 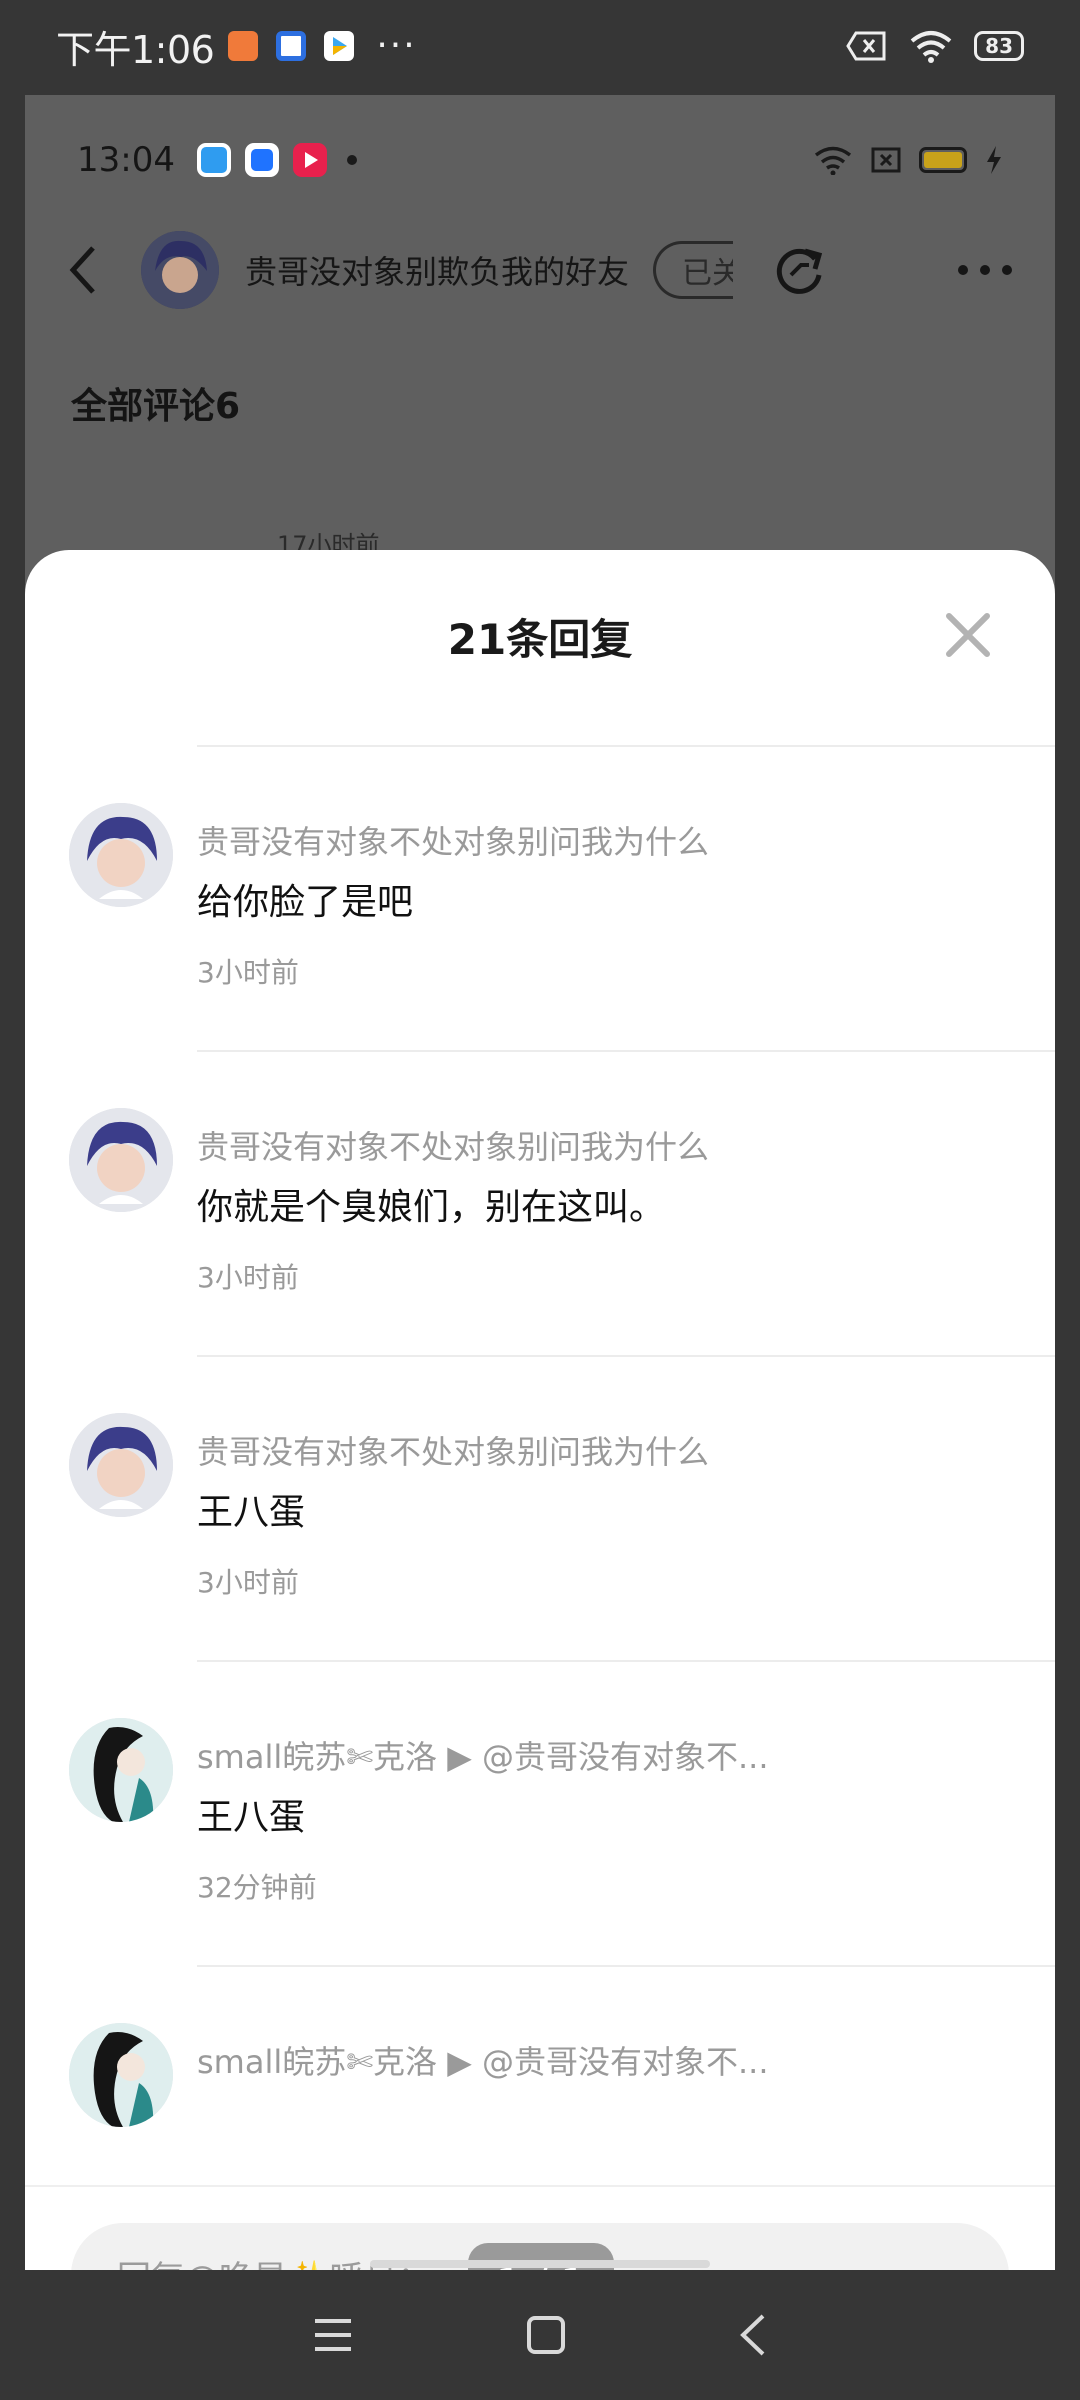 What do you see at coordinates (261, 160) in the screenshot?
I see `blue-cube-app-icon` at bounding box center [261, 160].